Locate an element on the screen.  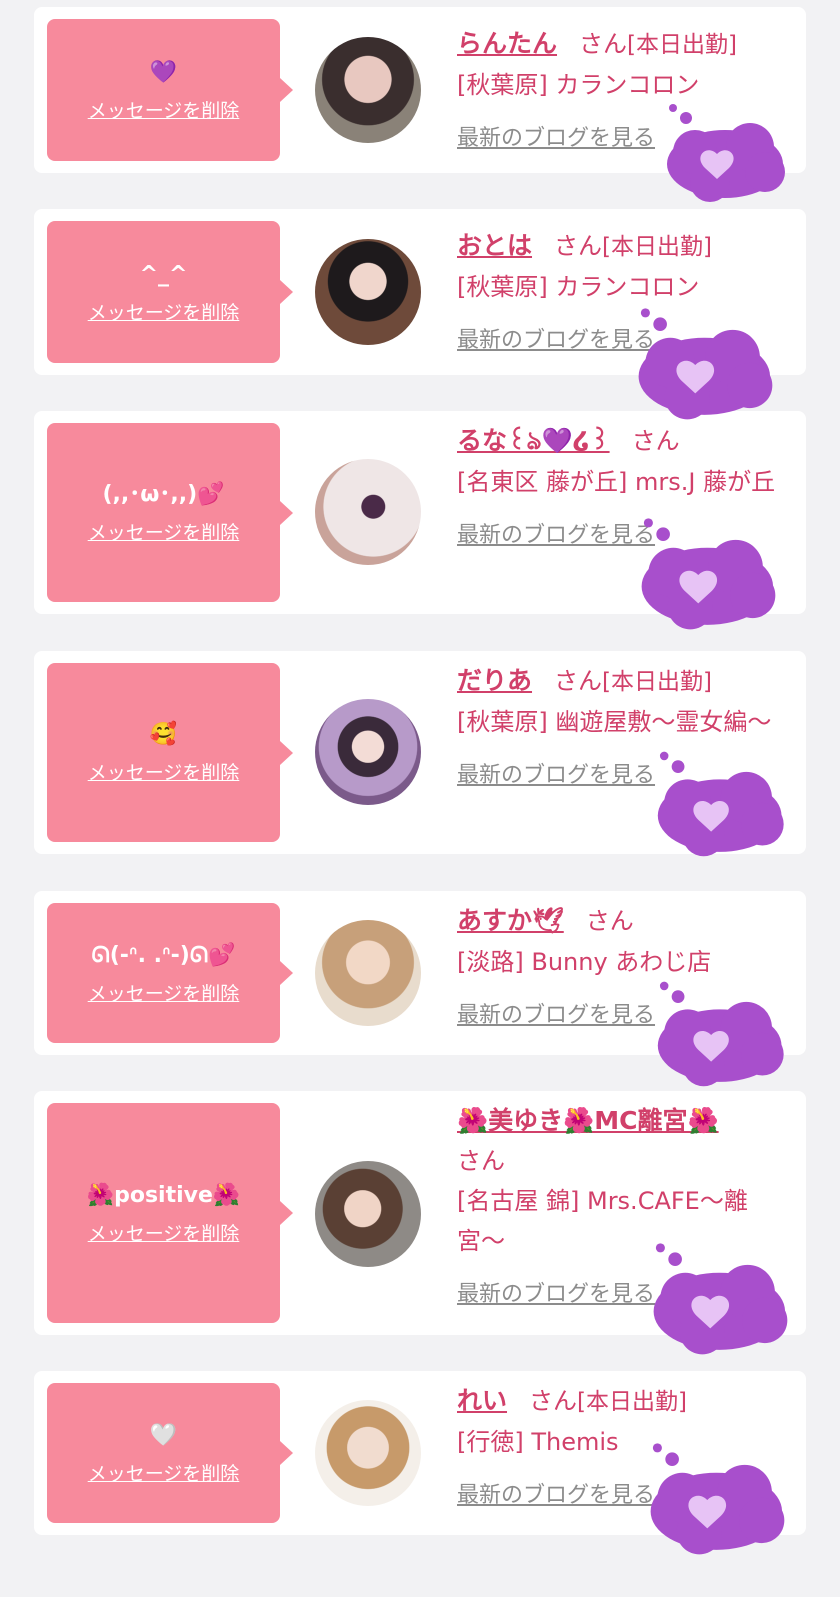
shop-name: [名東区 藤が丘] mrs.J 藤が丘 is located at coordinates (616, 482).